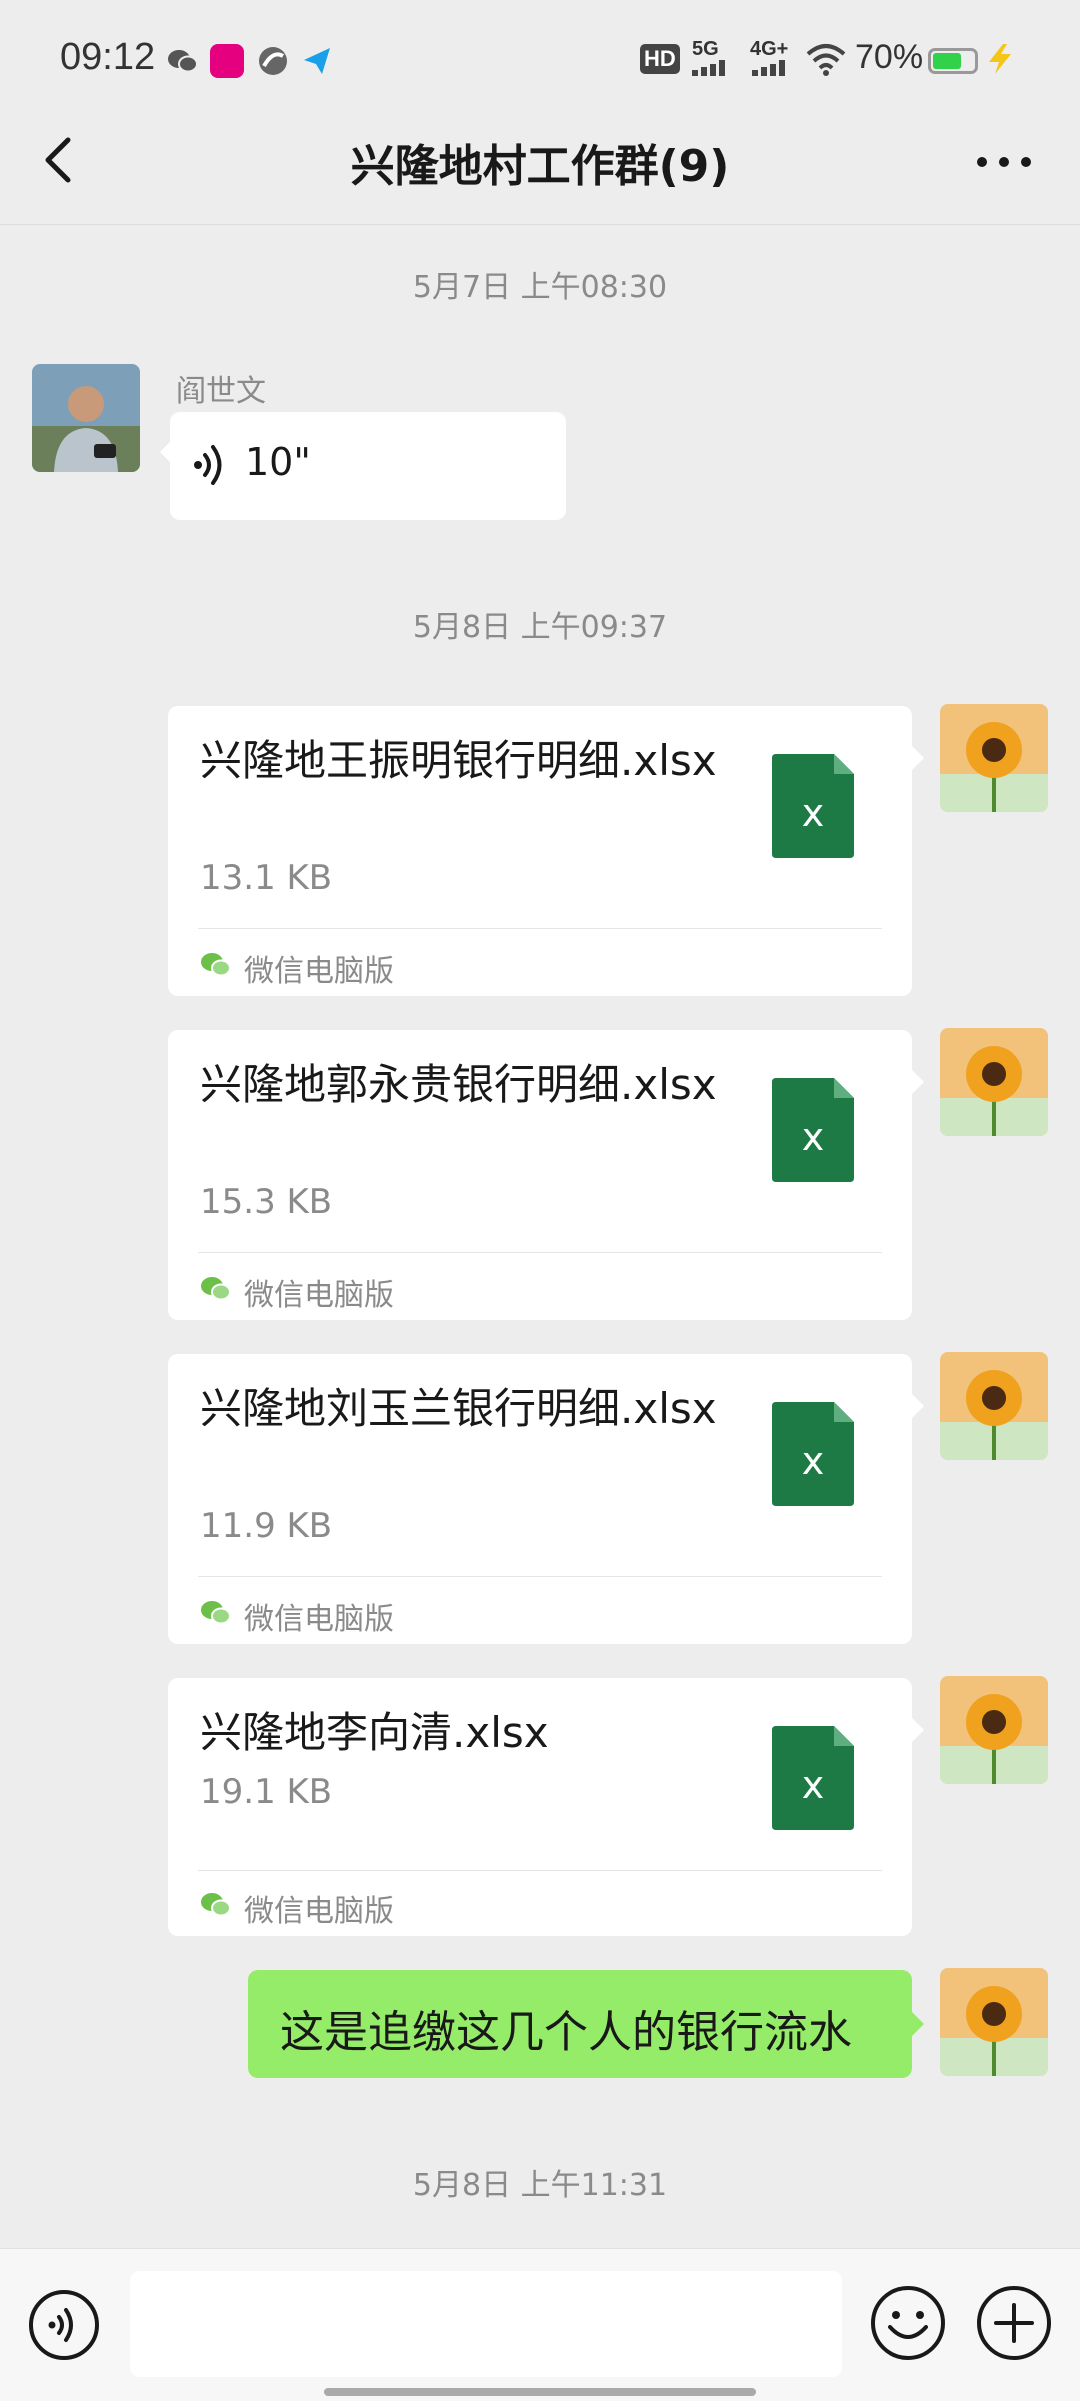  Describe the element at coordinates (889, 57) in the screenshot. I see `battery-percent: 70%` at that location.